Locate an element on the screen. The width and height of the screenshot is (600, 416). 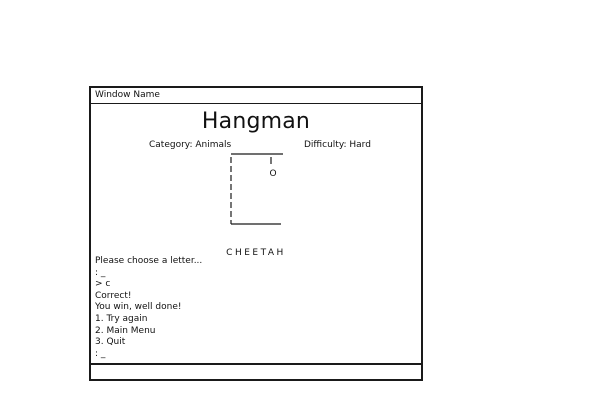
status-bar is located at coordinates (256, 371).